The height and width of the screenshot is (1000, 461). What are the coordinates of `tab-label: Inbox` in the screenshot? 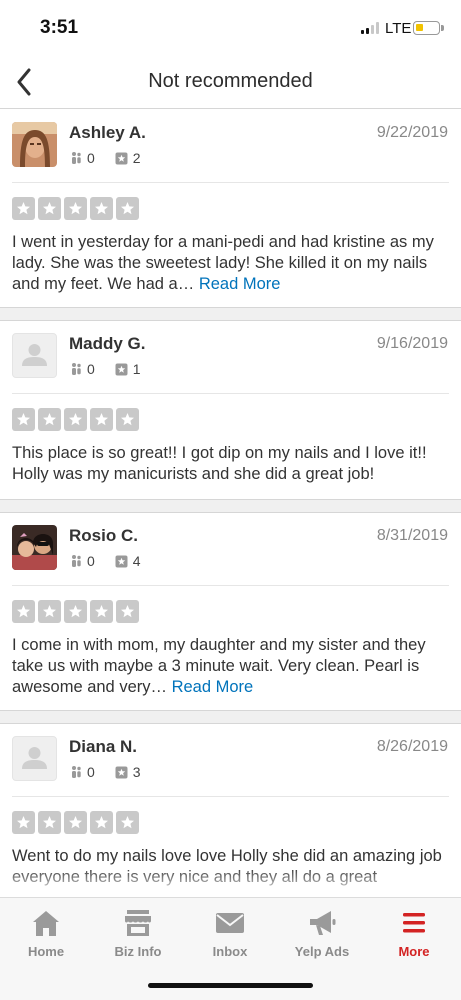 It's located at (230, 951).